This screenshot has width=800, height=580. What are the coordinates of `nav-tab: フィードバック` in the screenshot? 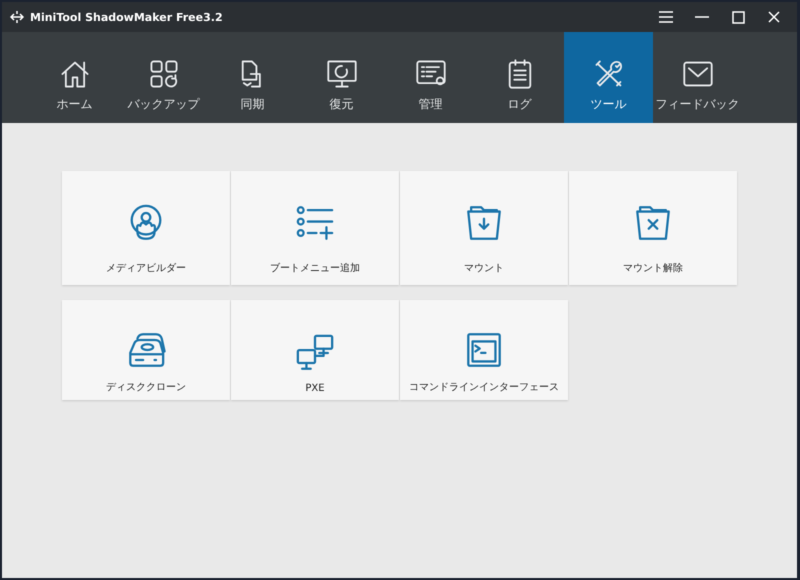 It's located at (697, 77).